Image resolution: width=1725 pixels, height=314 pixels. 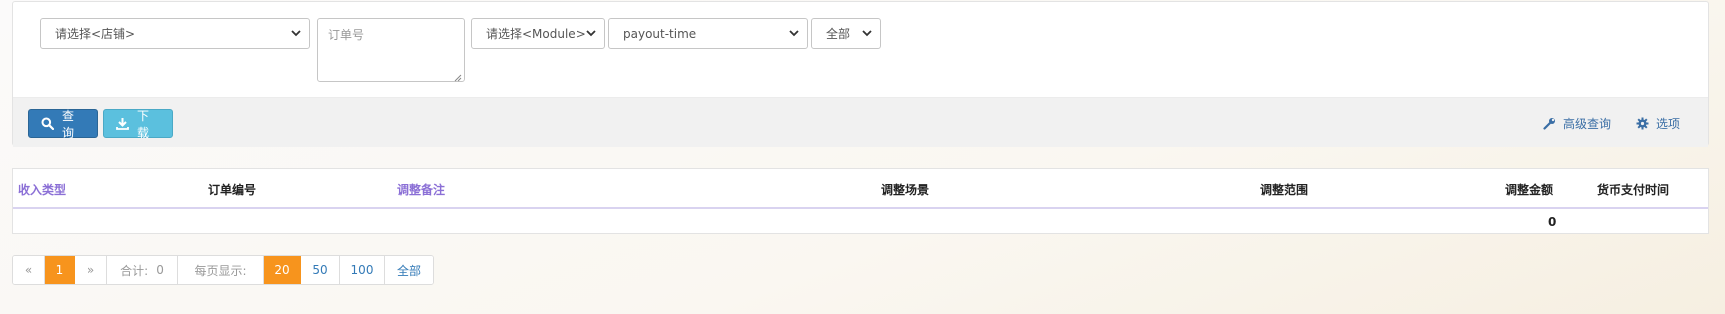 What do you see at coordinates (838, 34) in the screenshot?
I see `scope-select-value: 全部` at bounding box center [838, 34].